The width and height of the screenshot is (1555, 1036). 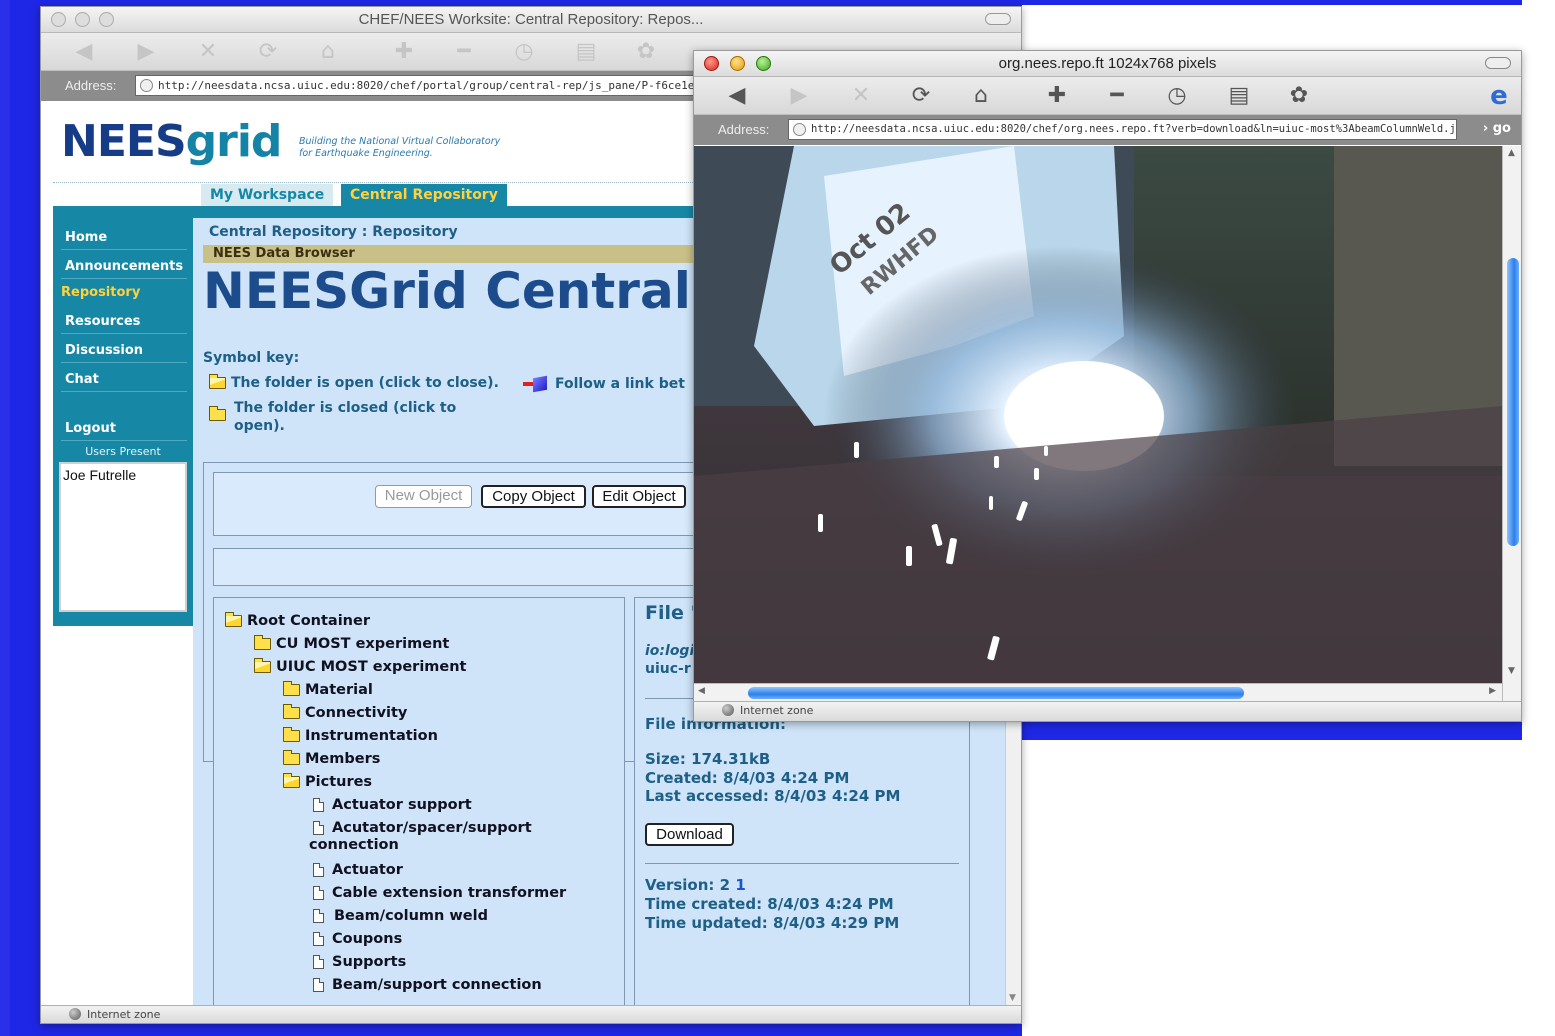 What do you see at coordinates (701, 691) in the screenshot?
I see `scroll-left-icon: ◀` at bounding box center [701, 691].